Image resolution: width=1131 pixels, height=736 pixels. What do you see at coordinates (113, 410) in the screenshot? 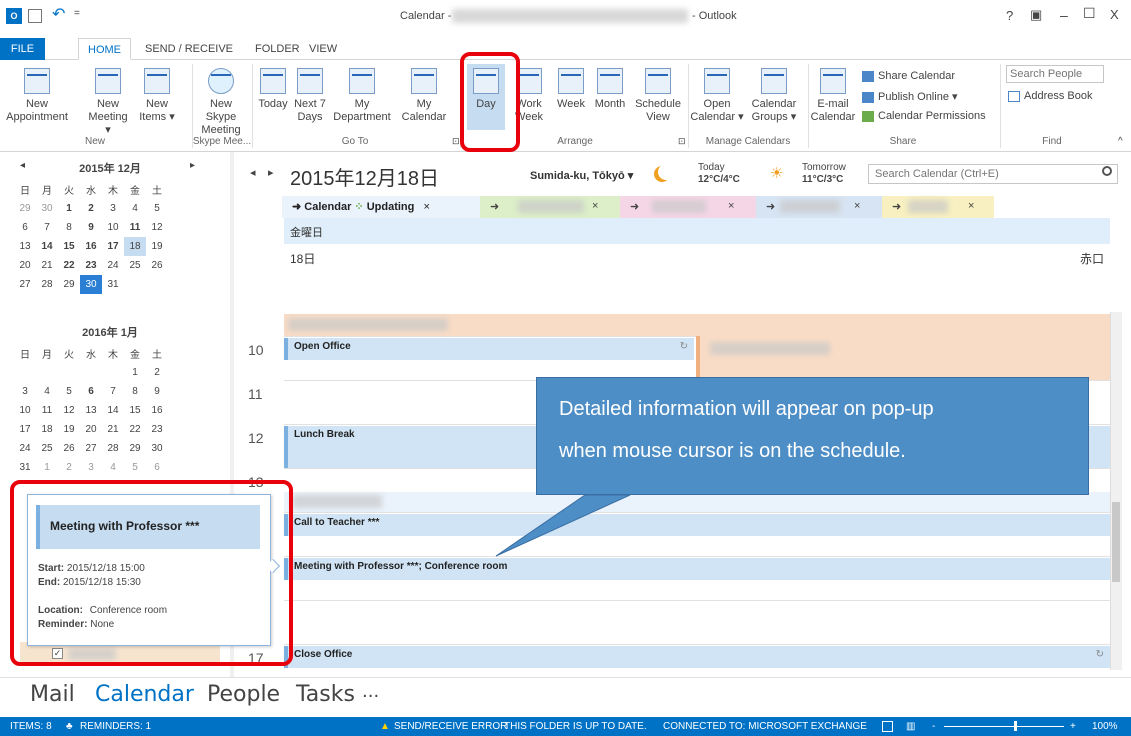
I see `mini-calendar-day: 14` at bounding box center [113, 410].